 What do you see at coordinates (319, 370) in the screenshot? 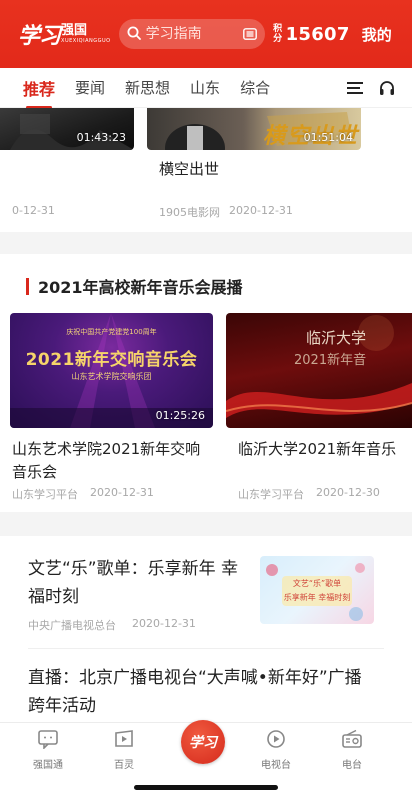
I see `video-thumbnail: 临沂大学 2021新年音` at bounding box center [319, 370].